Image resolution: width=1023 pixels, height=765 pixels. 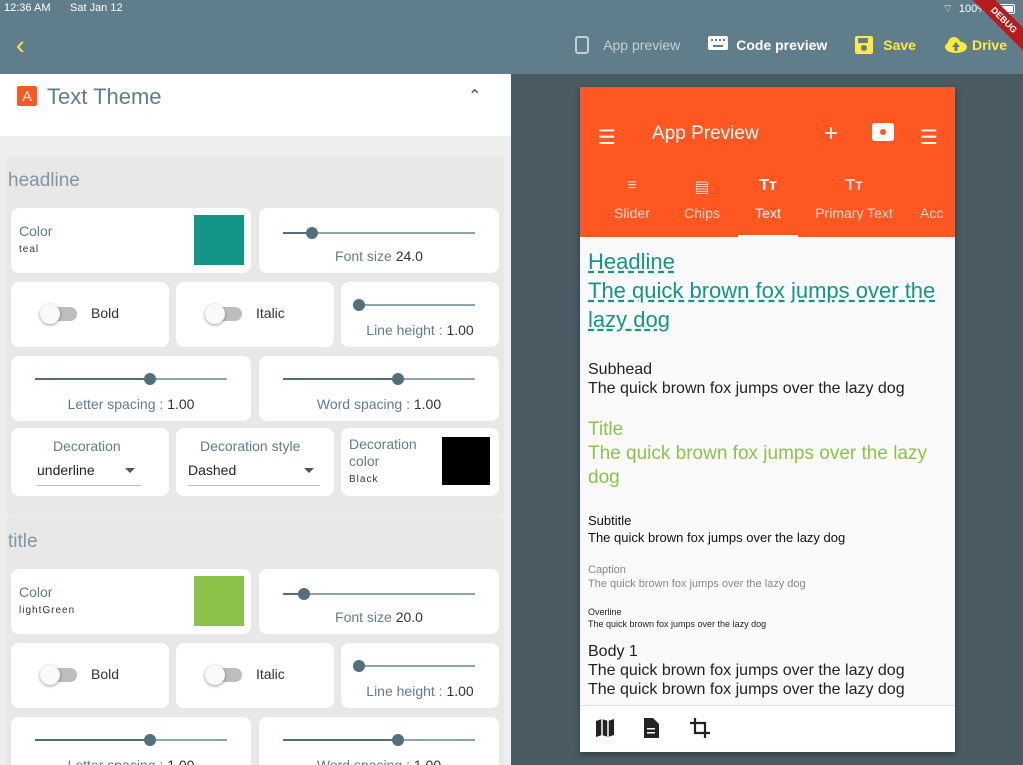 I want to click on decoration-color-value: Black, so click(x=364, y=479).